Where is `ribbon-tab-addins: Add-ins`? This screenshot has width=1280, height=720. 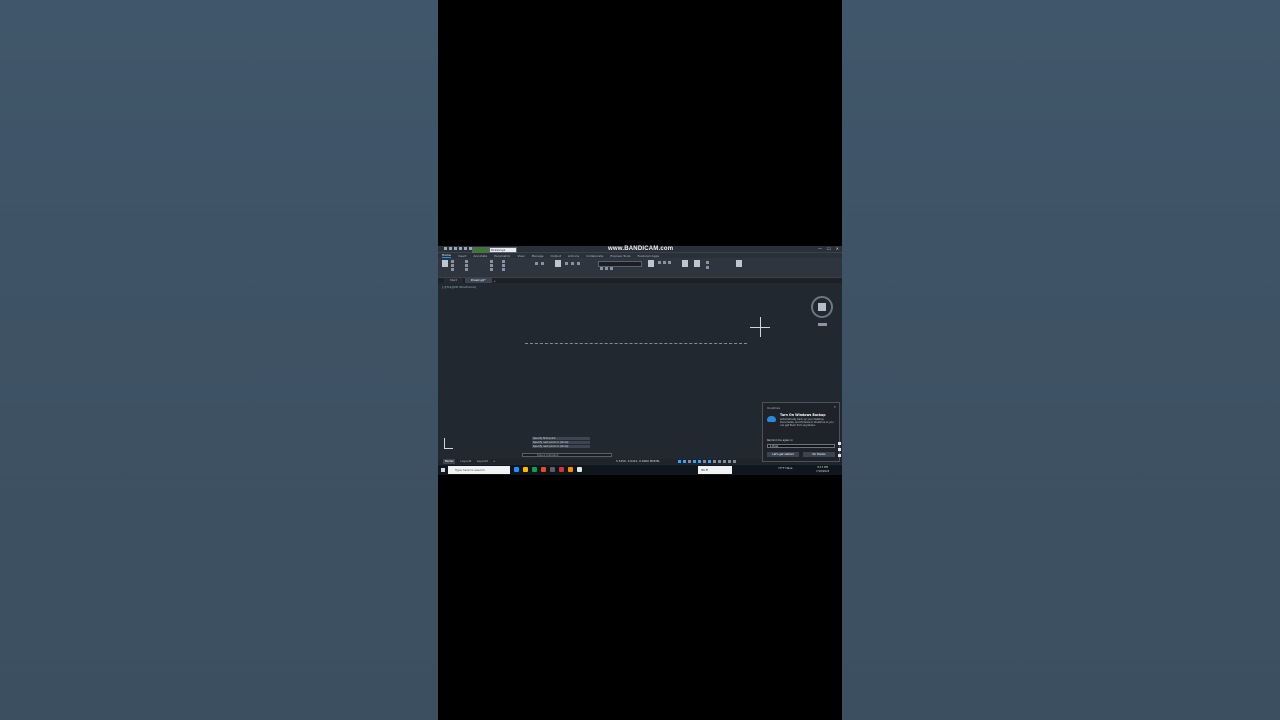
ribbon-tab-addins: Add-ins is located at coordinates (573, 256).